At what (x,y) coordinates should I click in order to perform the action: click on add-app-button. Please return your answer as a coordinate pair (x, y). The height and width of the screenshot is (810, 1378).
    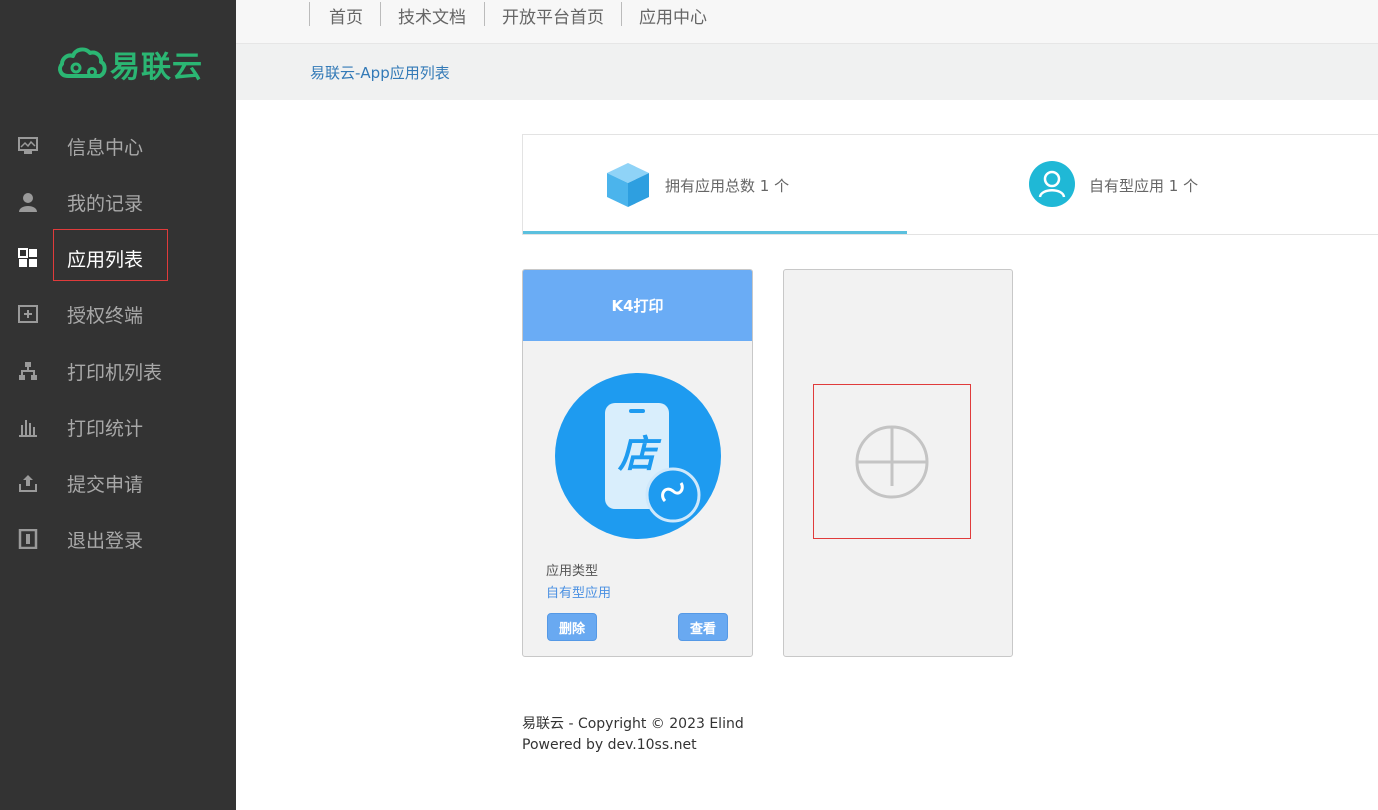
    Looking at the image, I should click on (892, 461).